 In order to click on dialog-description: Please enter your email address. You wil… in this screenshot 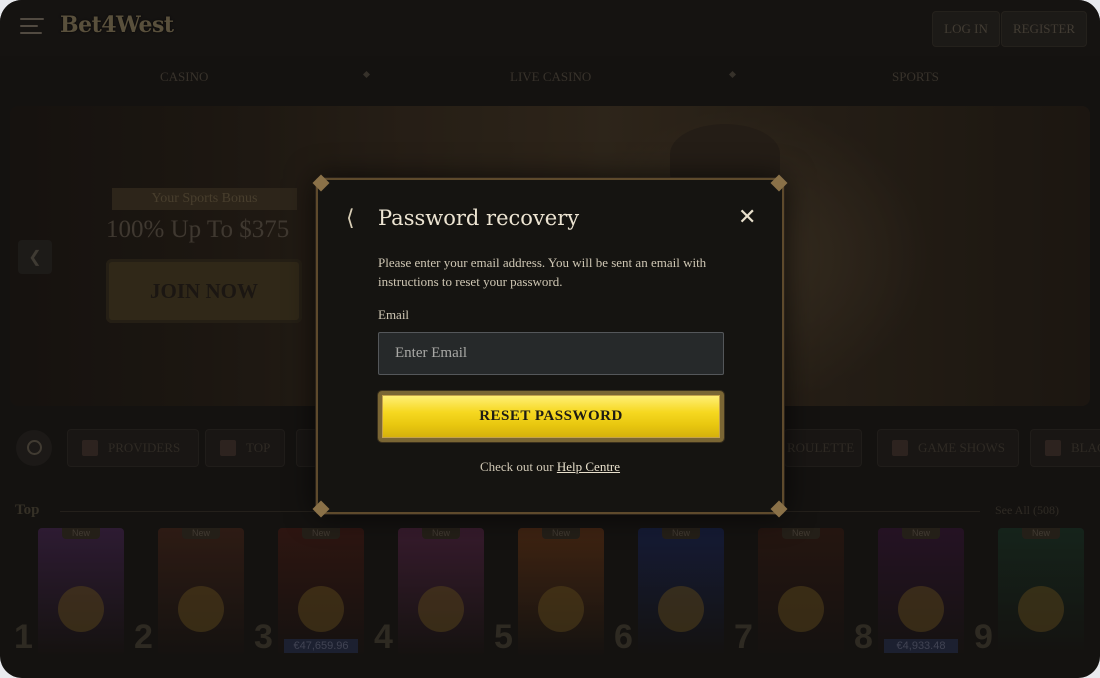, I will do `click(542, 272)`.